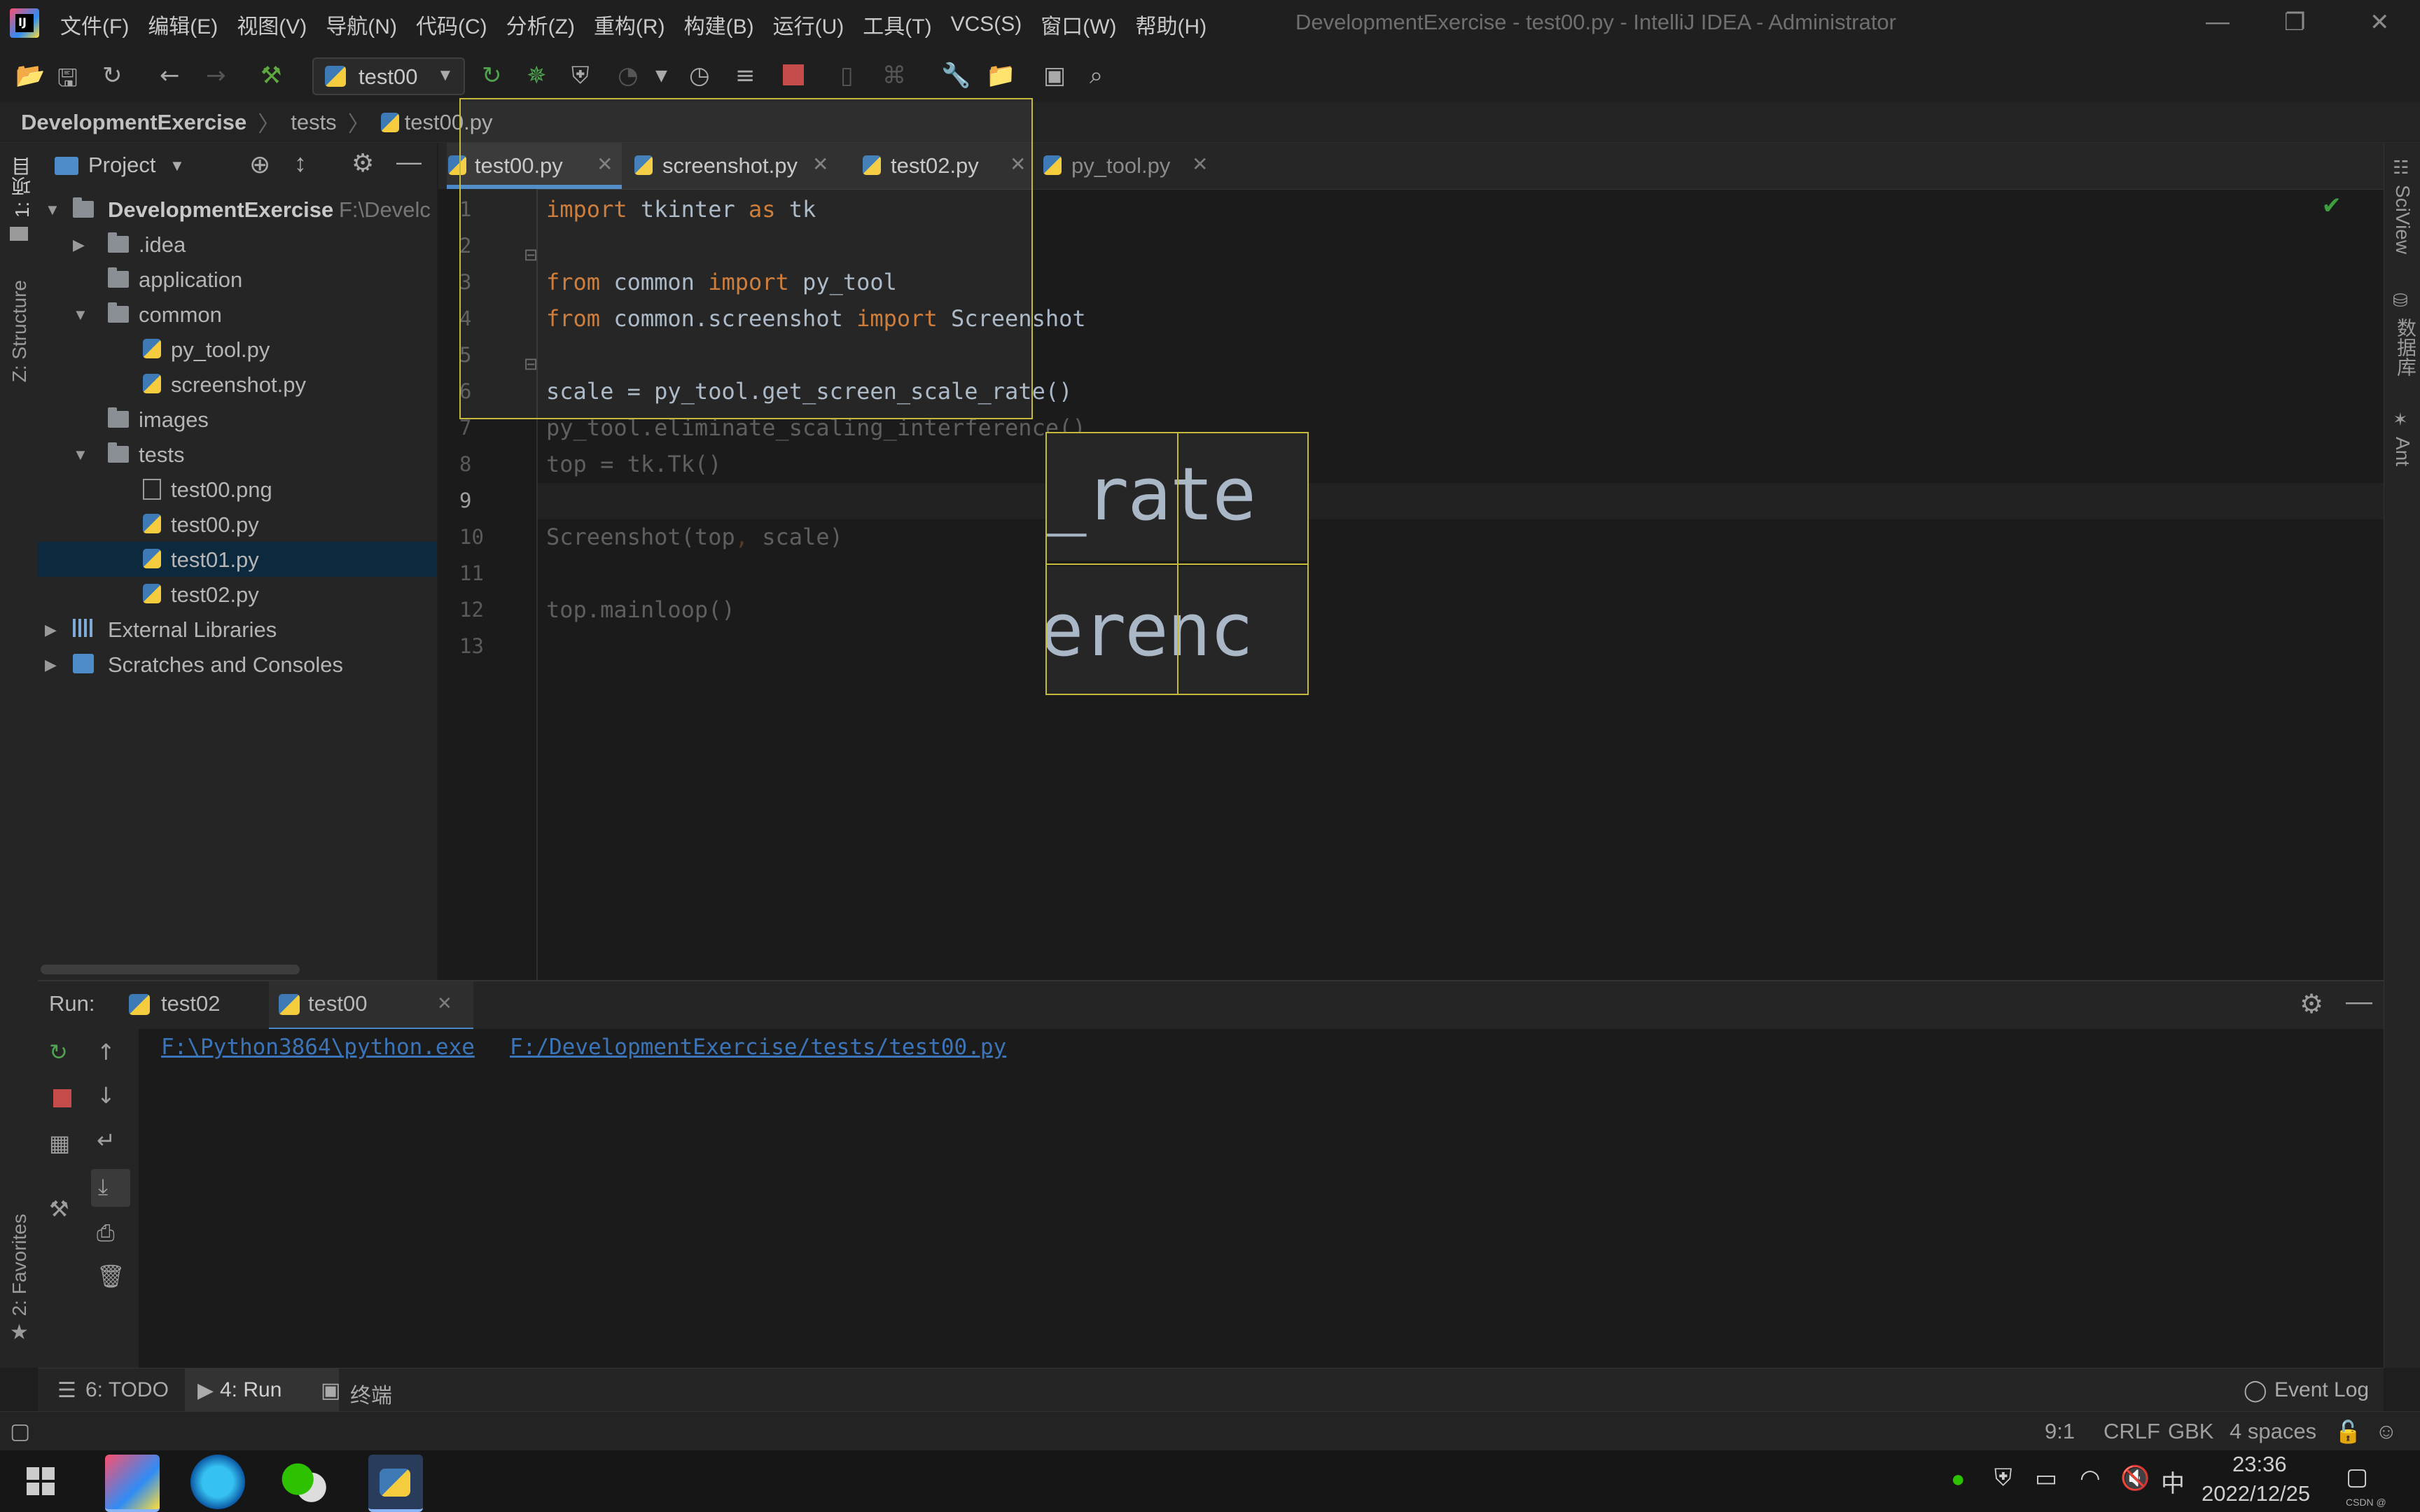  What do you see at coordinates (2131, 1431) in the screenshot?
I see `line-separator: CRLF` at bounding box center [2131, 1431].